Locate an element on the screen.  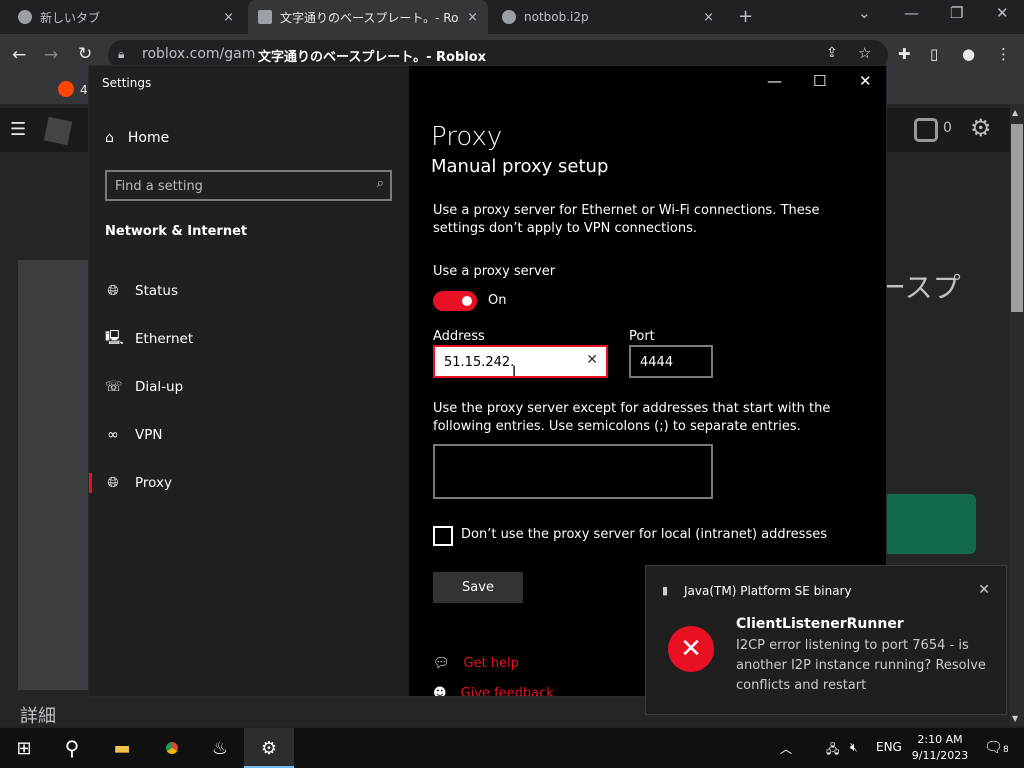
file-explorer-icon: ▬ is located at coordinates (122, 748).